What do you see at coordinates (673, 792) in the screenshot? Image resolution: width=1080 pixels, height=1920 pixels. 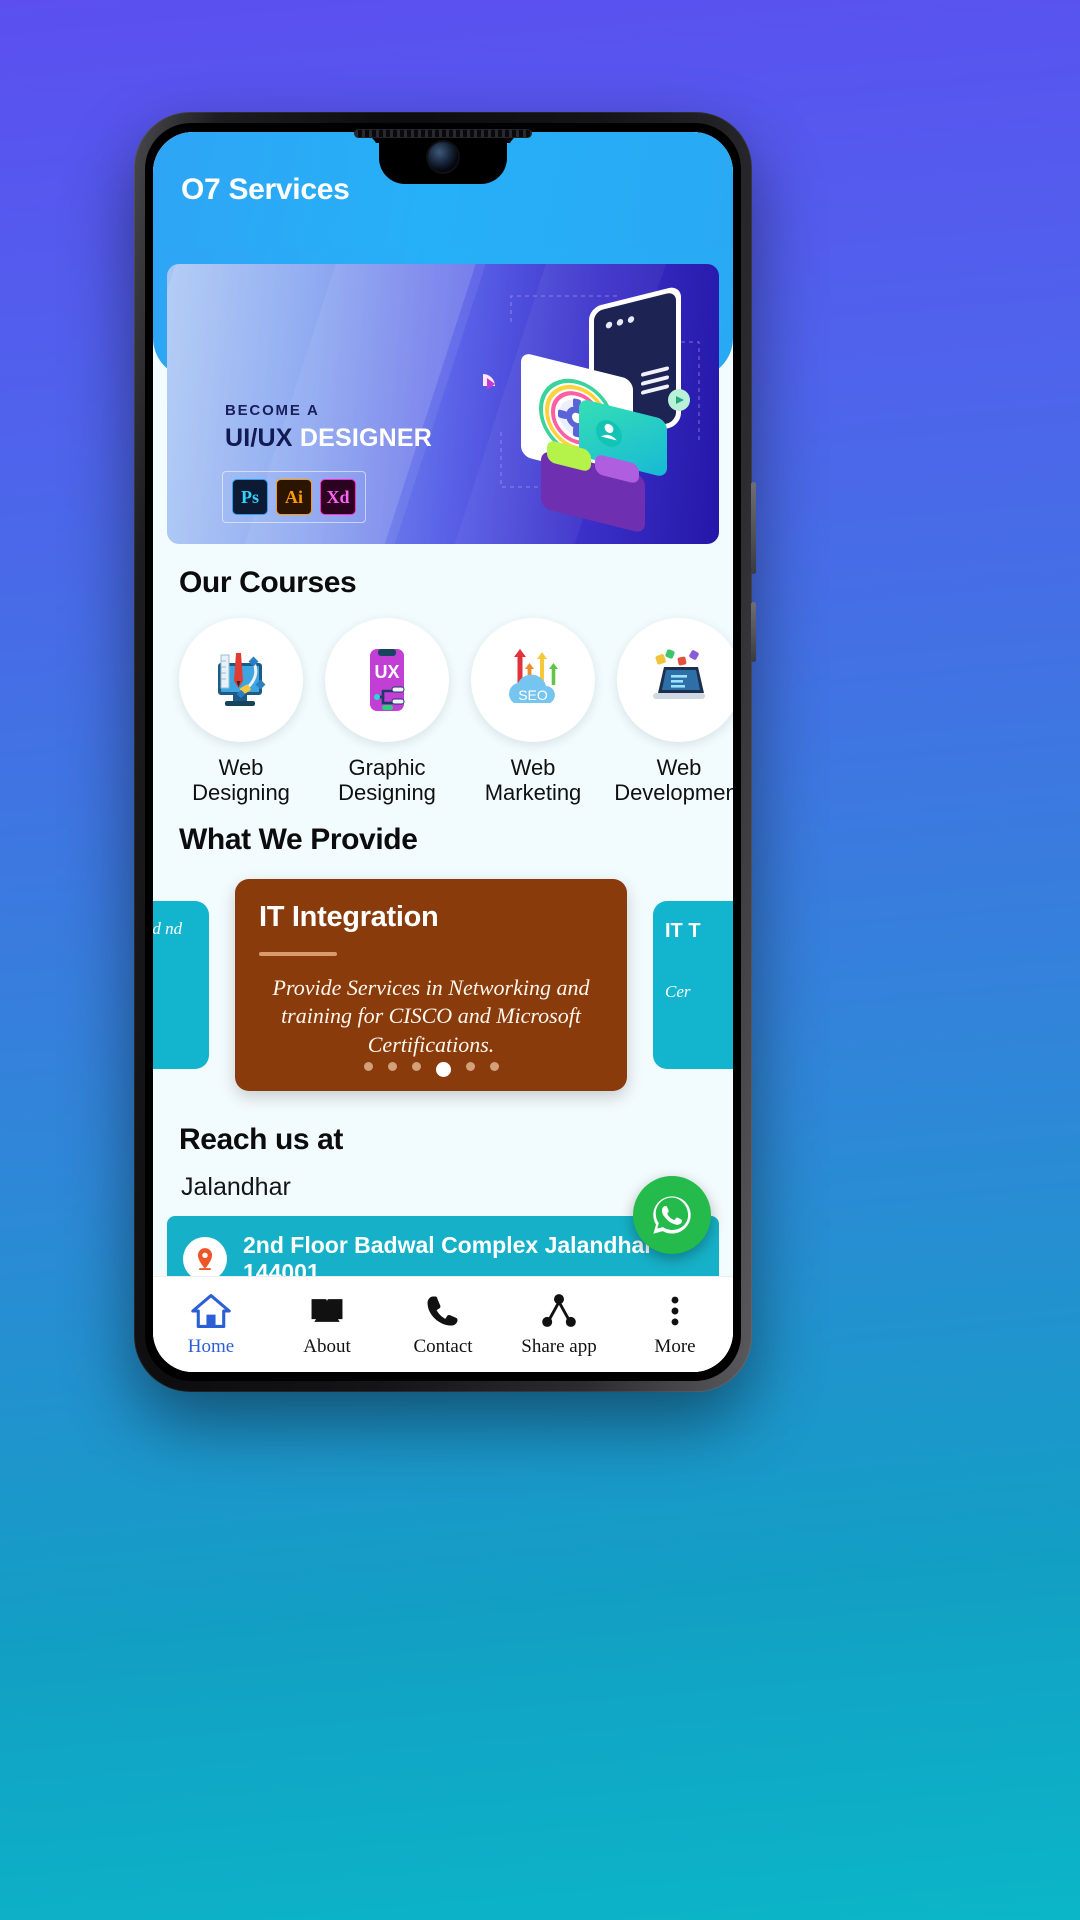 I see `course-label-line2: Development` at bounding box center [673, 792].